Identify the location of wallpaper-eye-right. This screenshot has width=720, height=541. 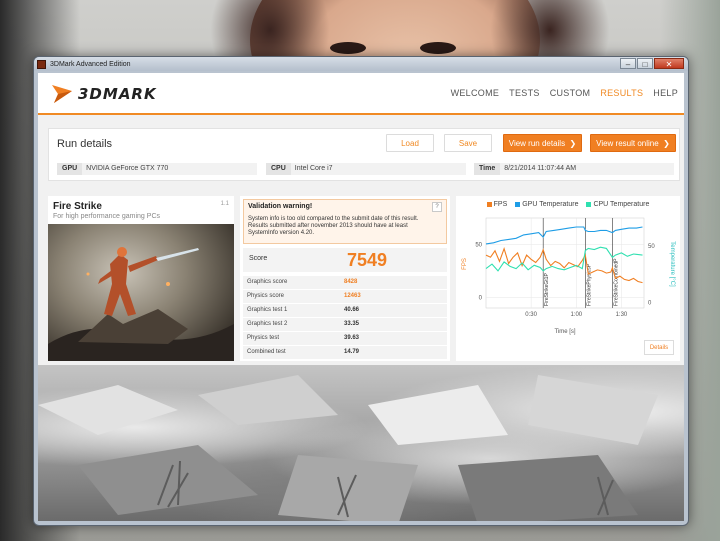
(438, 48).